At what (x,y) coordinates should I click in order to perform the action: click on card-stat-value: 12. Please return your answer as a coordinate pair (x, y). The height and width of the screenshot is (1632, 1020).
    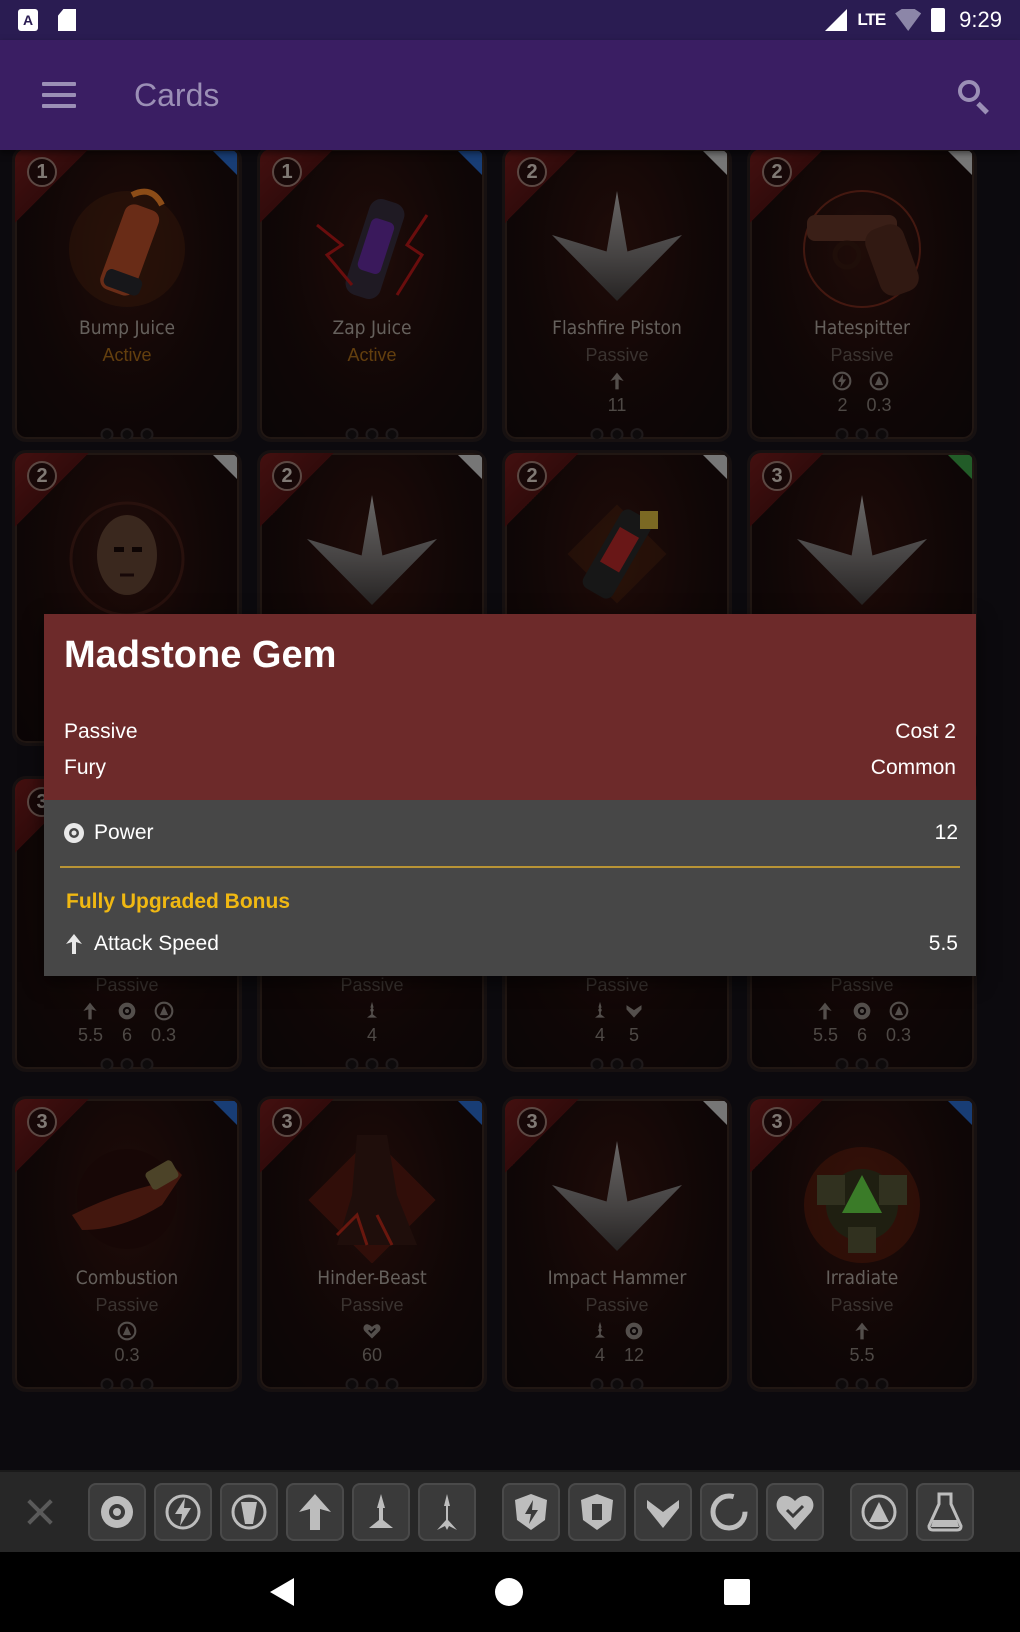
    Looking at the image, I should click on (634, 1355).